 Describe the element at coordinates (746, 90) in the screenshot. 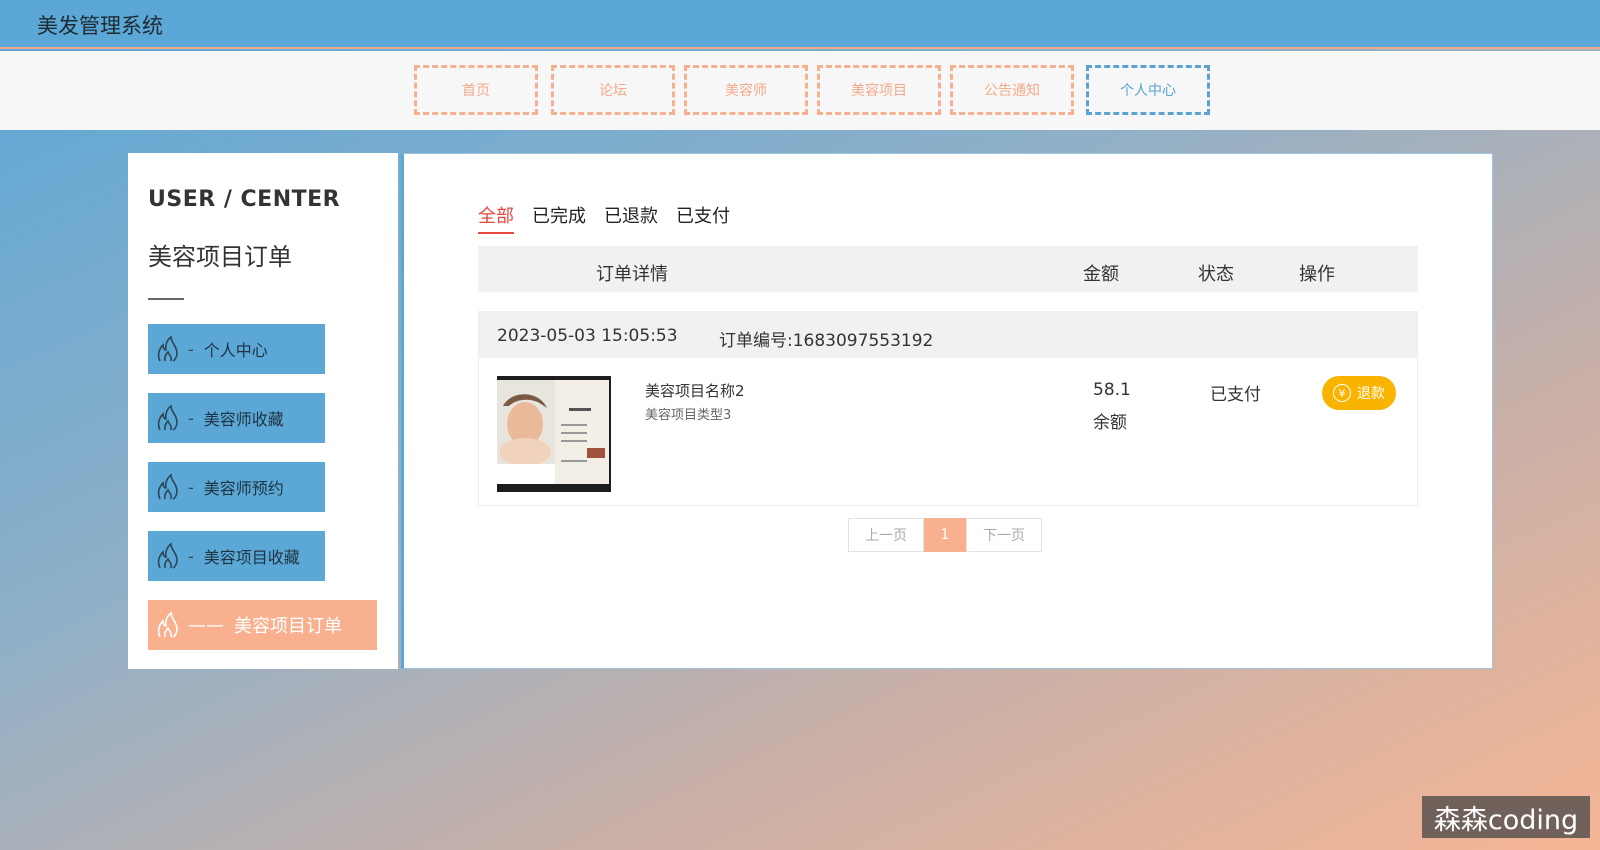

I see `nav-beautician: 美容师` at that location.